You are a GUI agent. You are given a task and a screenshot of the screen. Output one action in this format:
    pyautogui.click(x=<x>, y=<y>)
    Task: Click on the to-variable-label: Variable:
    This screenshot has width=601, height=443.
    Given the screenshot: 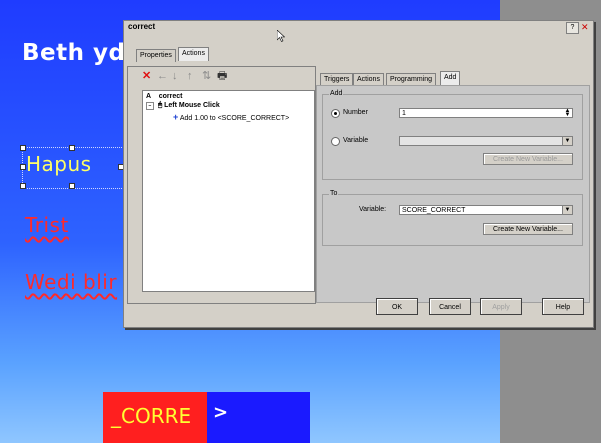 What is the action you would take?
    pyautogui.click(x=373, y=209)
    